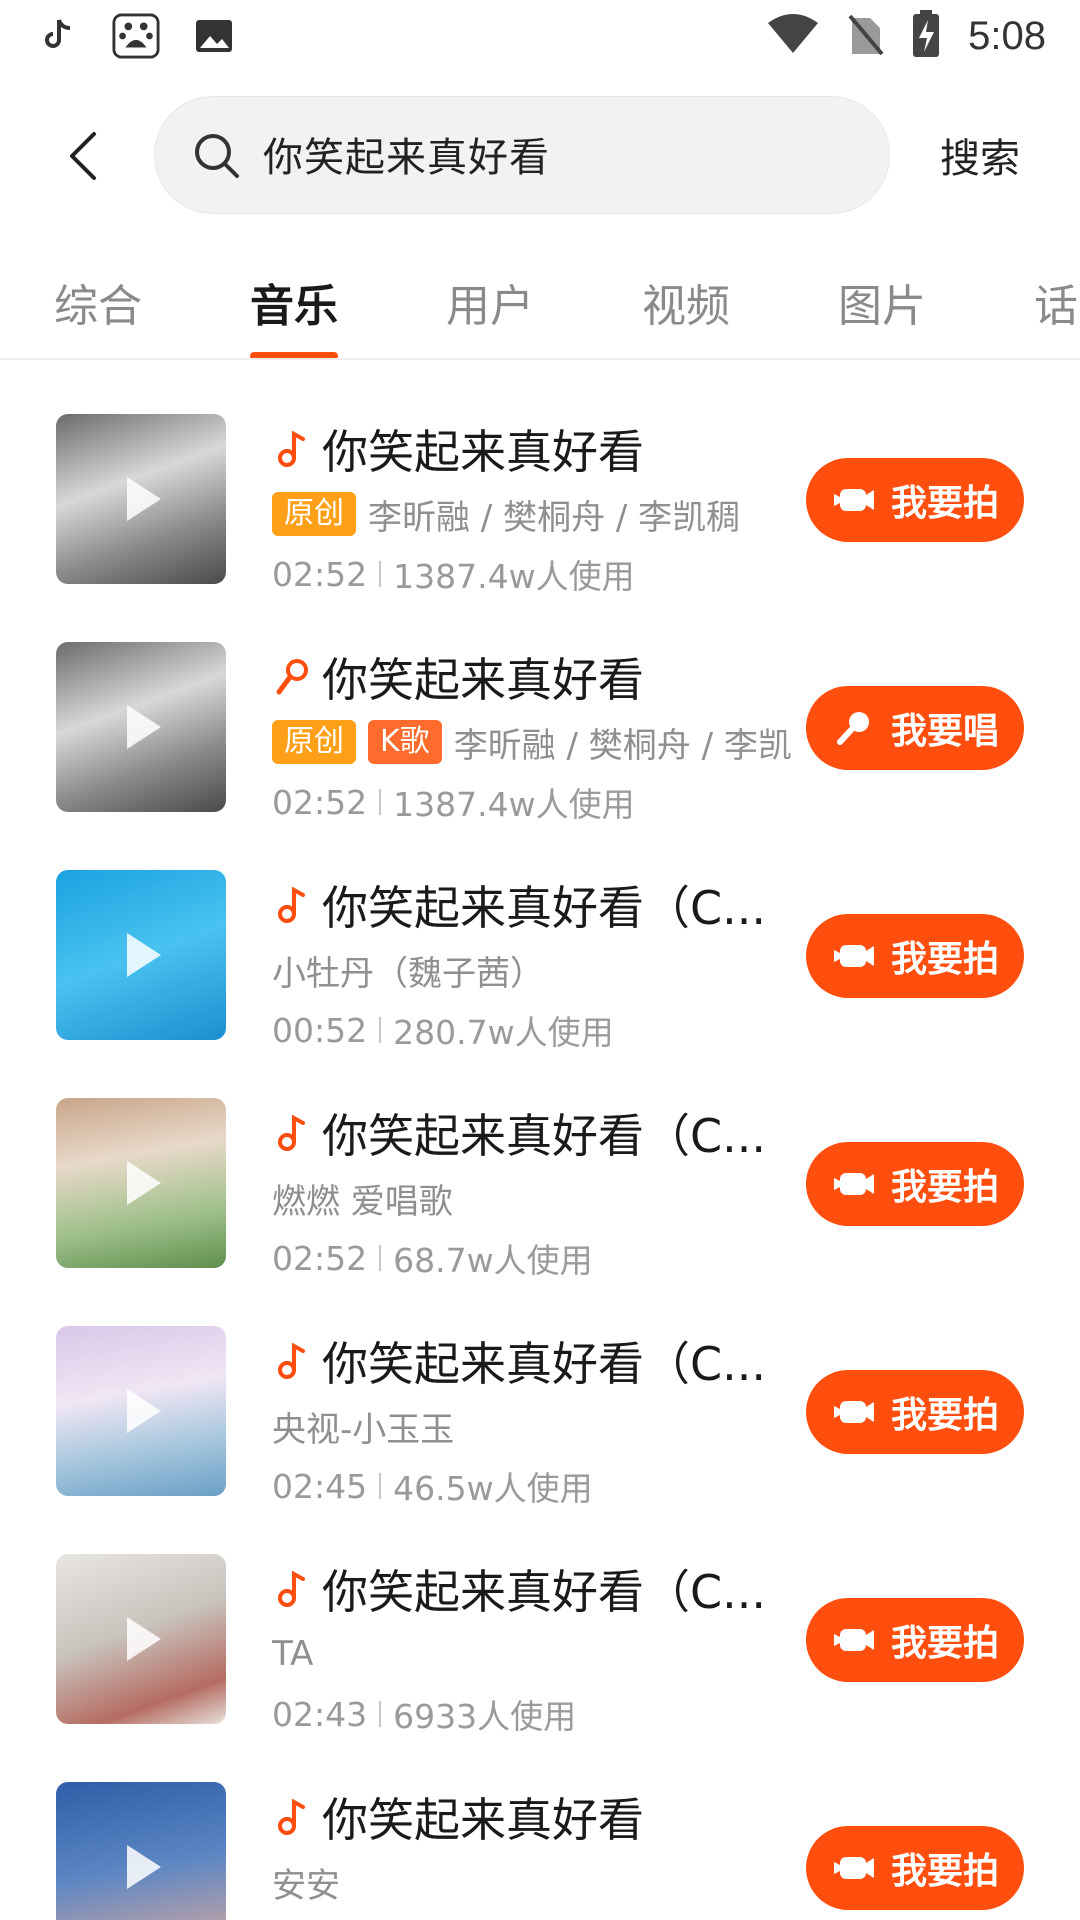 The width and height of the screenshot is (1080, 1920). Describe the element at coordinates (944, 731) in the screenshot. I see `action-label: 我要唱` at that location.